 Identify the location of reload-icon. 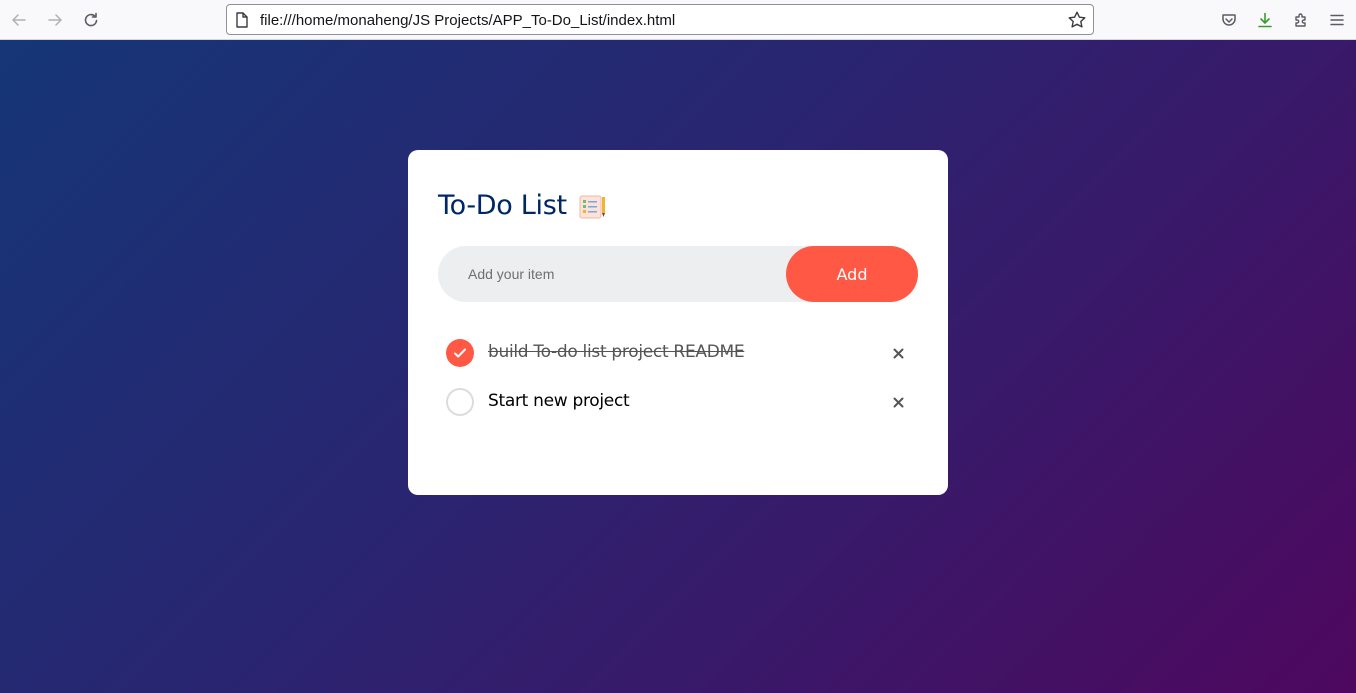
(91, 19).